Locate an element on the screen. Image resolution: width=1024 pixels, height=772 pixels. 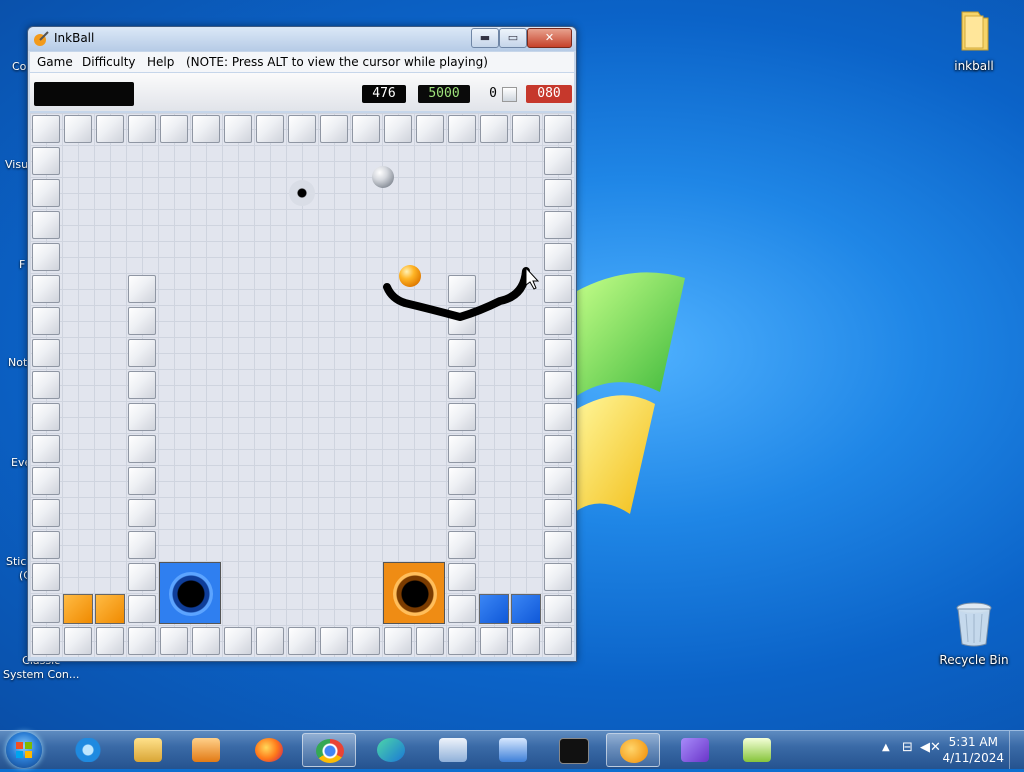
chrome-icon is located at coordinates (330, 751).